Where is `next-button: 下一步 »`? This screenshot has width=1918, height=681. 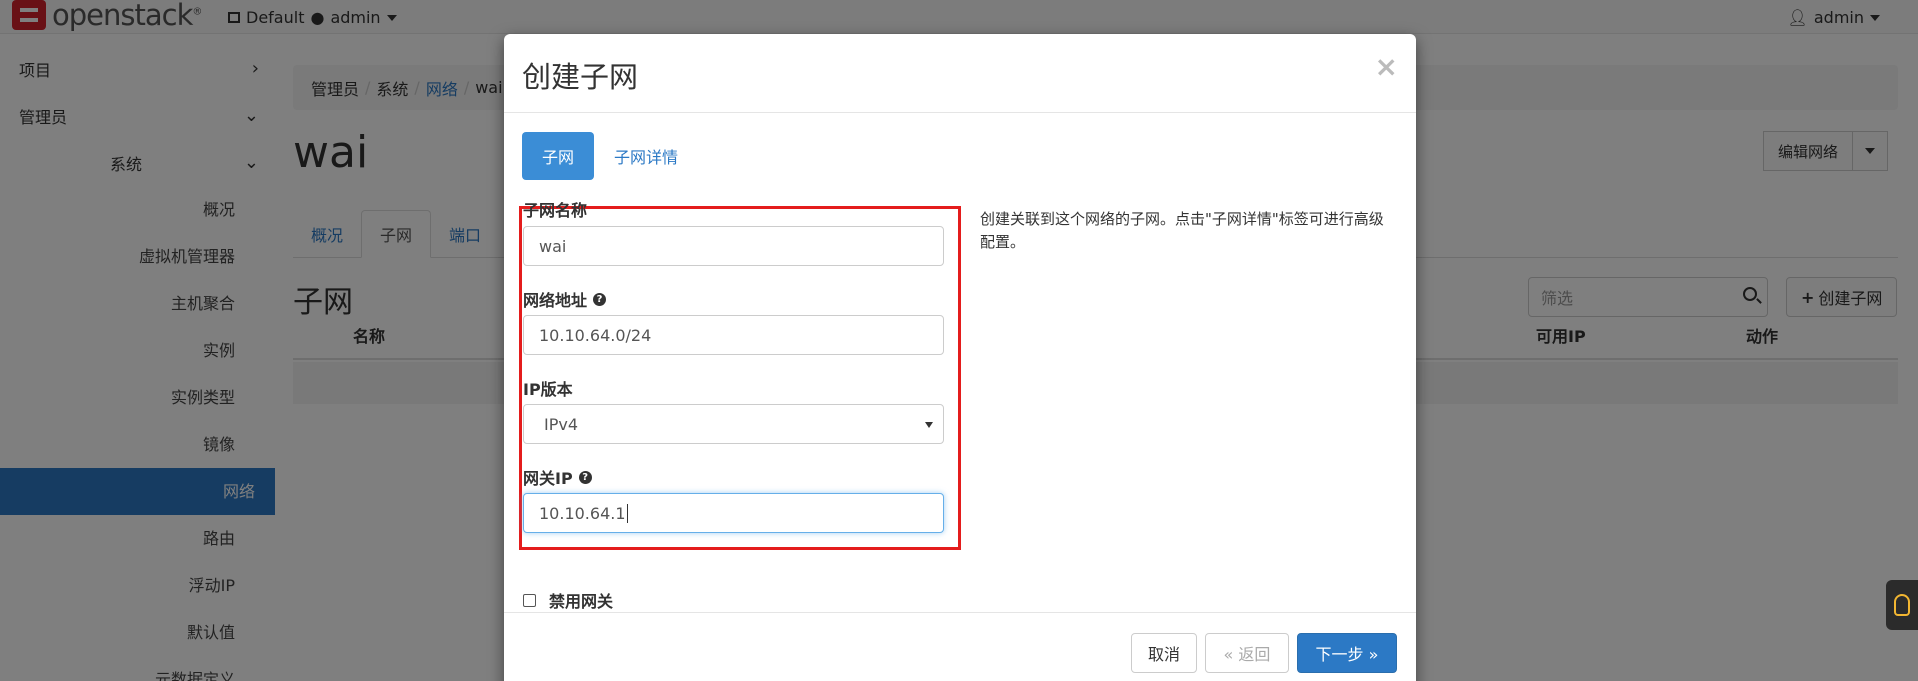
next-button: 下一步 » is located at coordinates (1347, 653).